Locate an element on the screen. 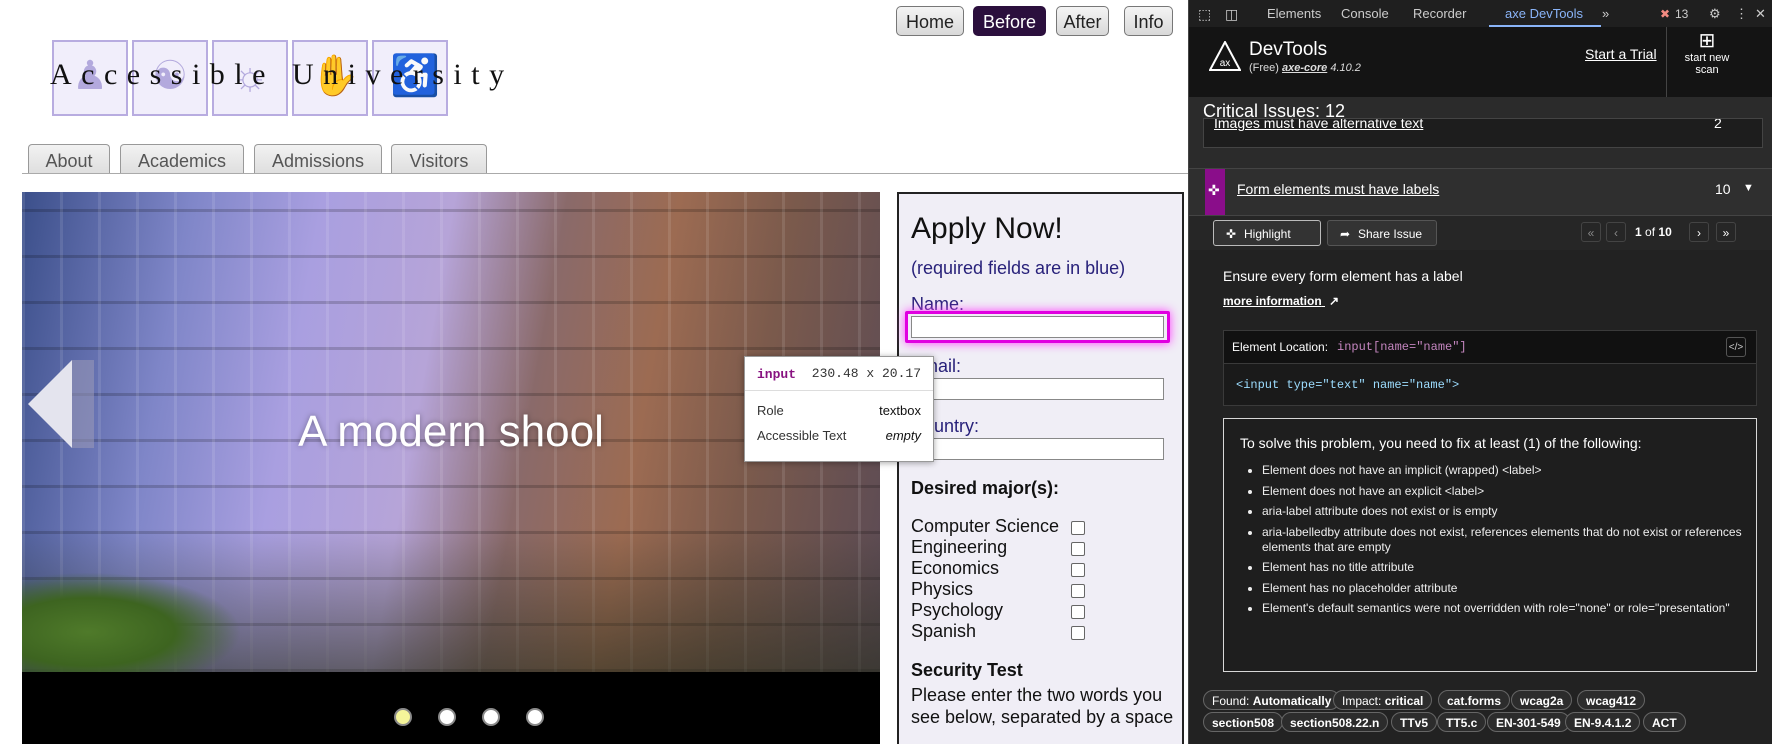  found-label: Found: is located at coordinates (1231, 701).